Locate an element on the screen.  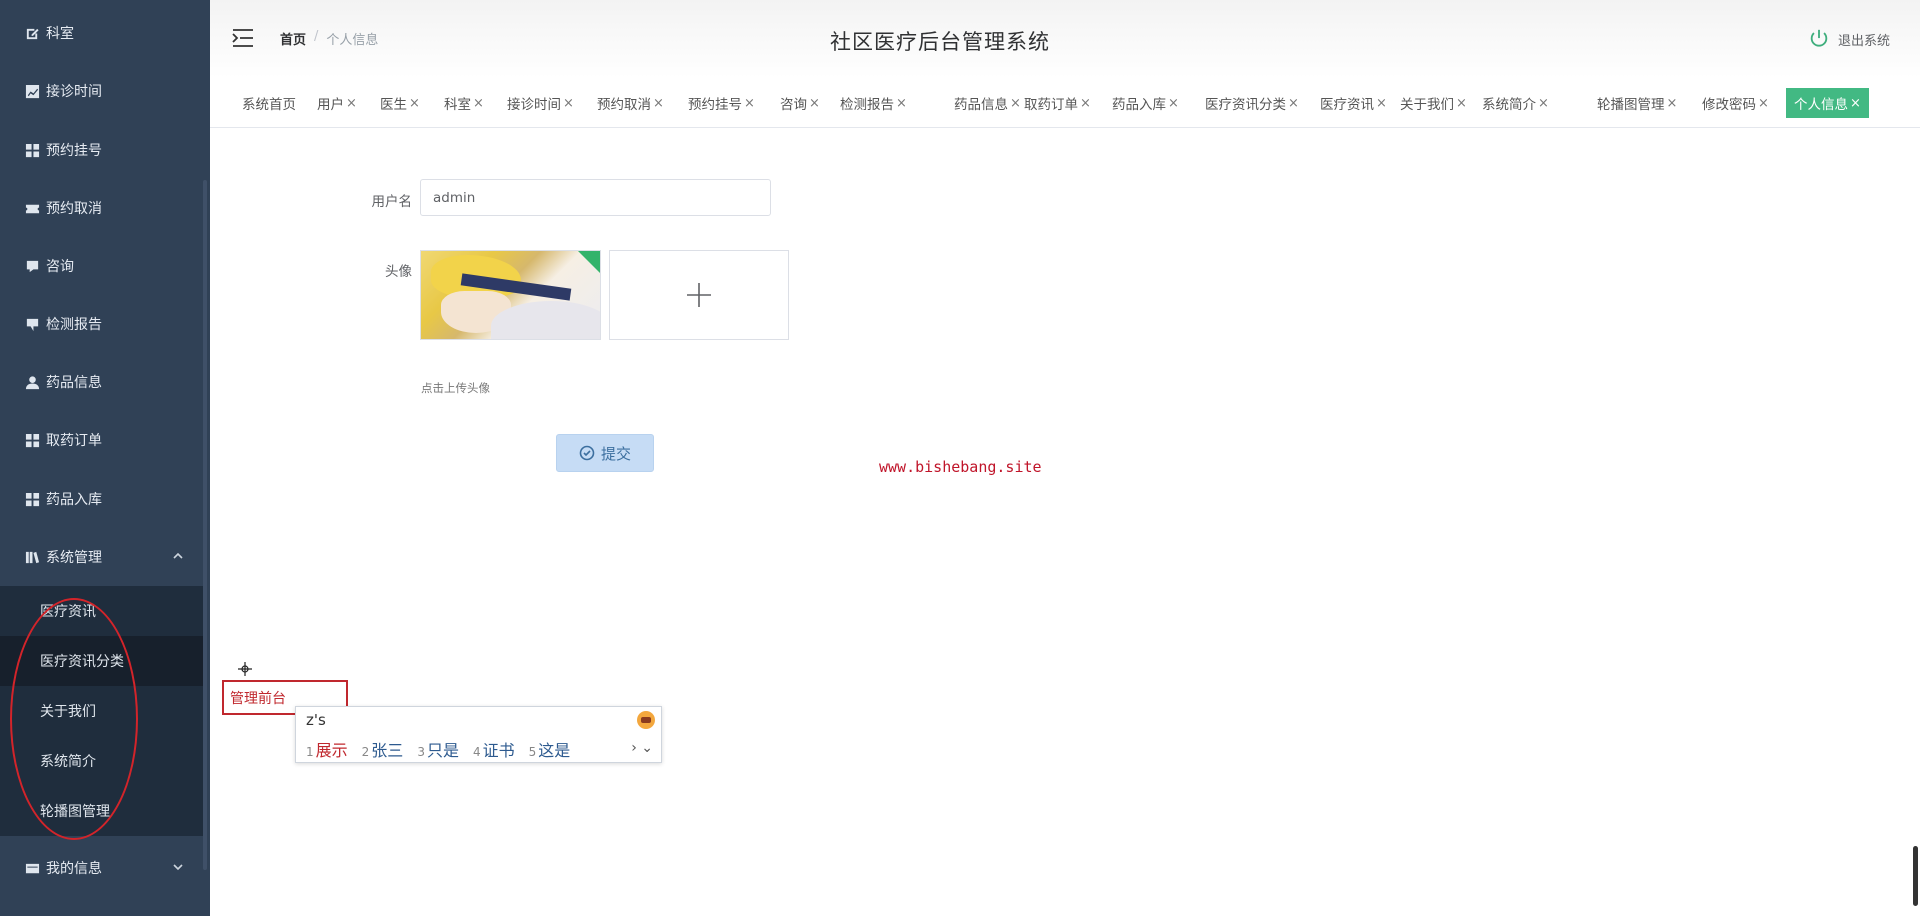
sidebar-item-drug-stock: 药品入库 is located at coordinates (100, 499).